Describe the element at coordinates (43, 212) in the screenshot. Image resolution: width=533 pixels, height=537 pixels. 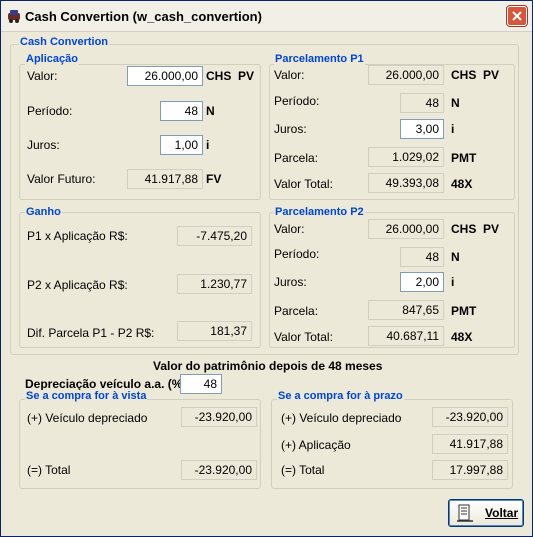
I see `ganho-legend: Ganho` at that location.